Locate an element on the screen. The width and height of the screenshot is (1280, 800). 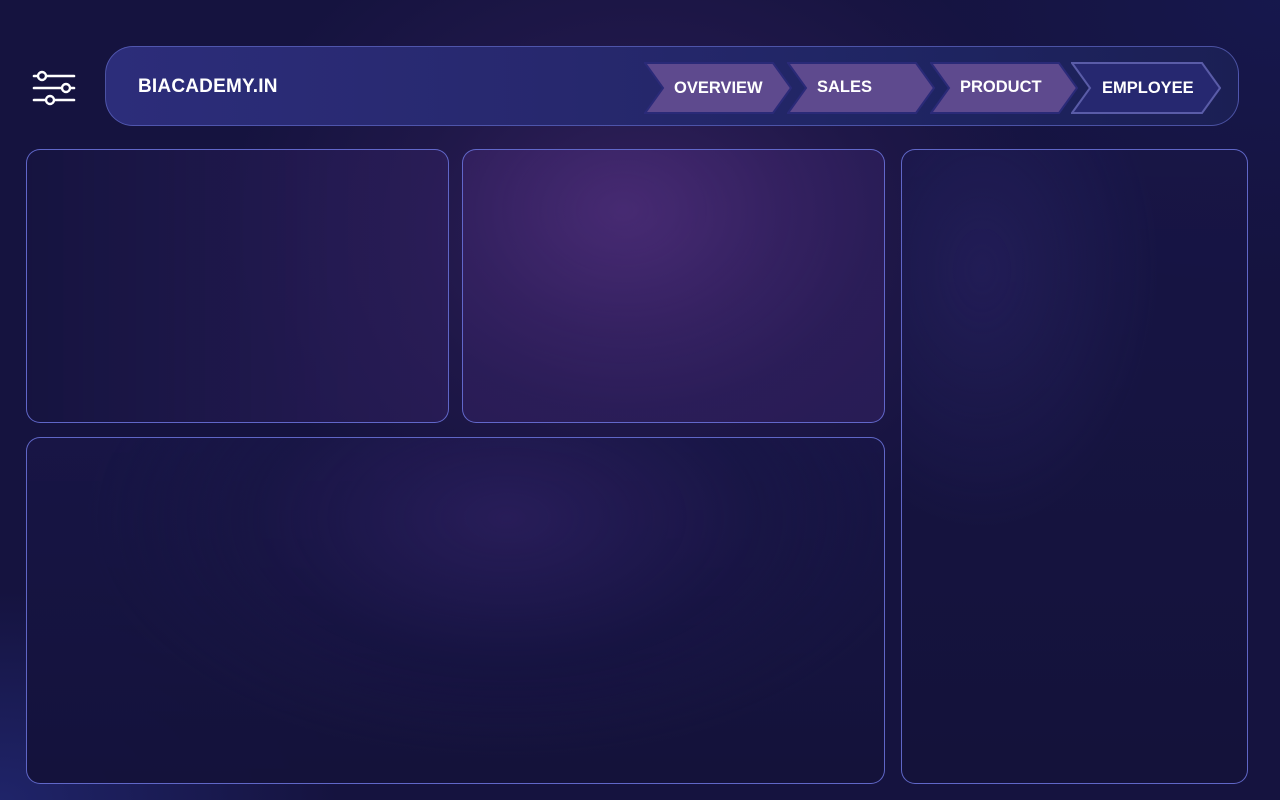
dashboard-panel-top-middle is located at coordinates (673, 286).